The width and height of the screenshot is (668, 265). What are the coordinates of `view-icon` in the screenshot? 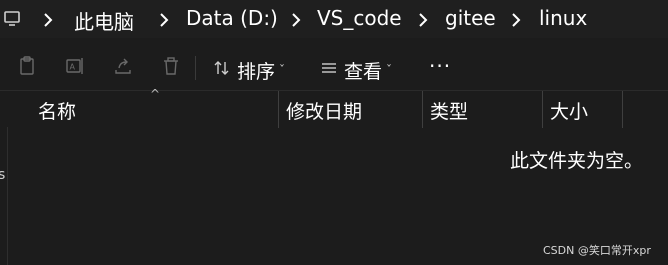 It's located at (329, 70).